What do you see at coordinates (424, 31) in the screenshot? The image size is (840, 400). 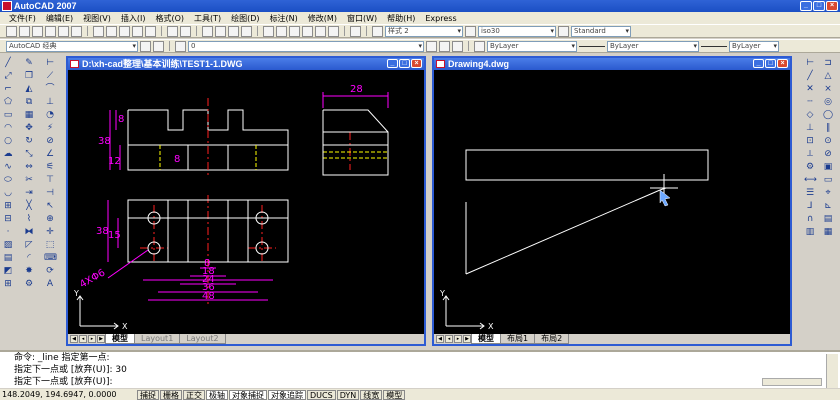 I see `text-style-combo: 样式 2` at bounding box center [424, 31].